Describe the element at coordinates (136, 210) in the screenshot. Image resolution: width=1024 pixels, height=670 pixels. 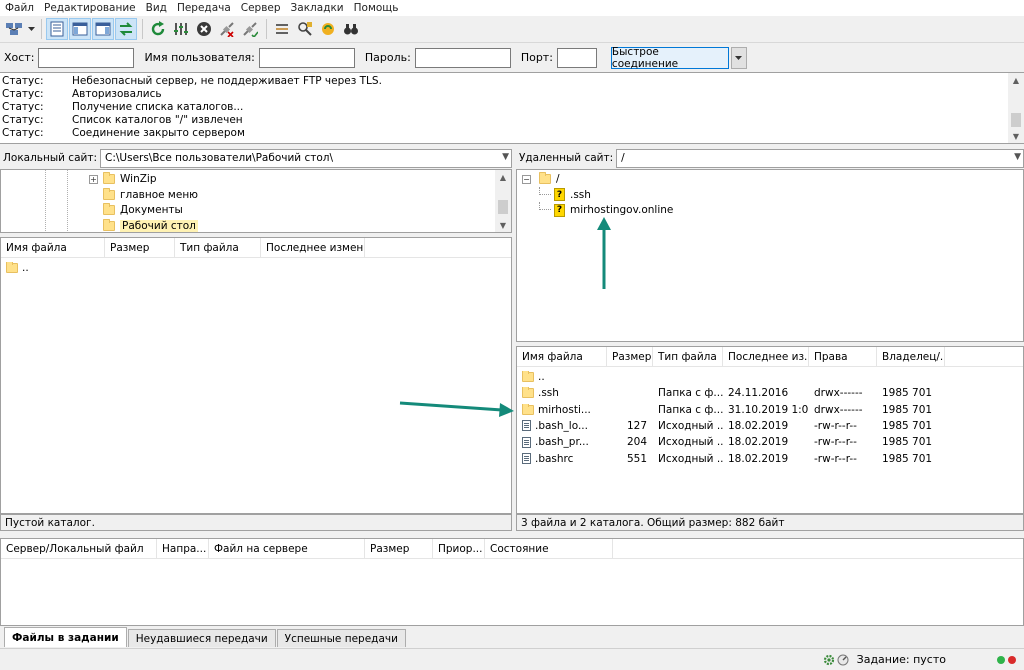
I see `local-tree-item: Документы` at that location.